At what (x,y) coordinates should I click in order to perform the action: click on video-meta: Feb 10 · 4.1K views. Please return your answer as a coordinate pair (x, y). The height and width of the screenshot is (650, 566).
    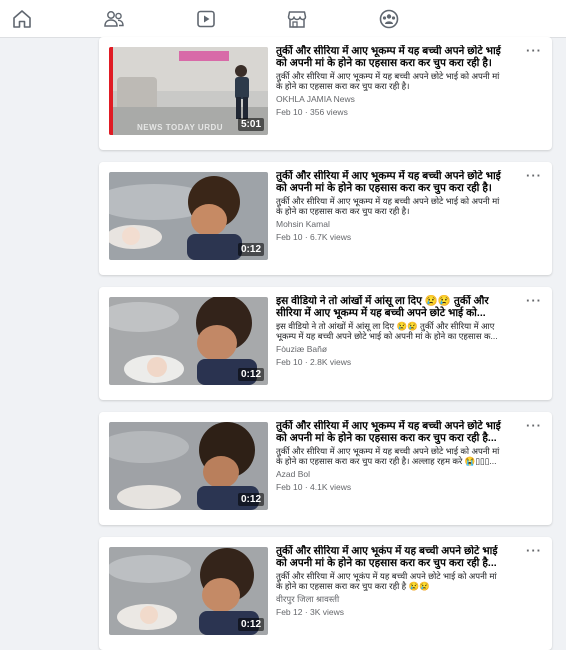
    Looking at the image, I should click on (314, 487).